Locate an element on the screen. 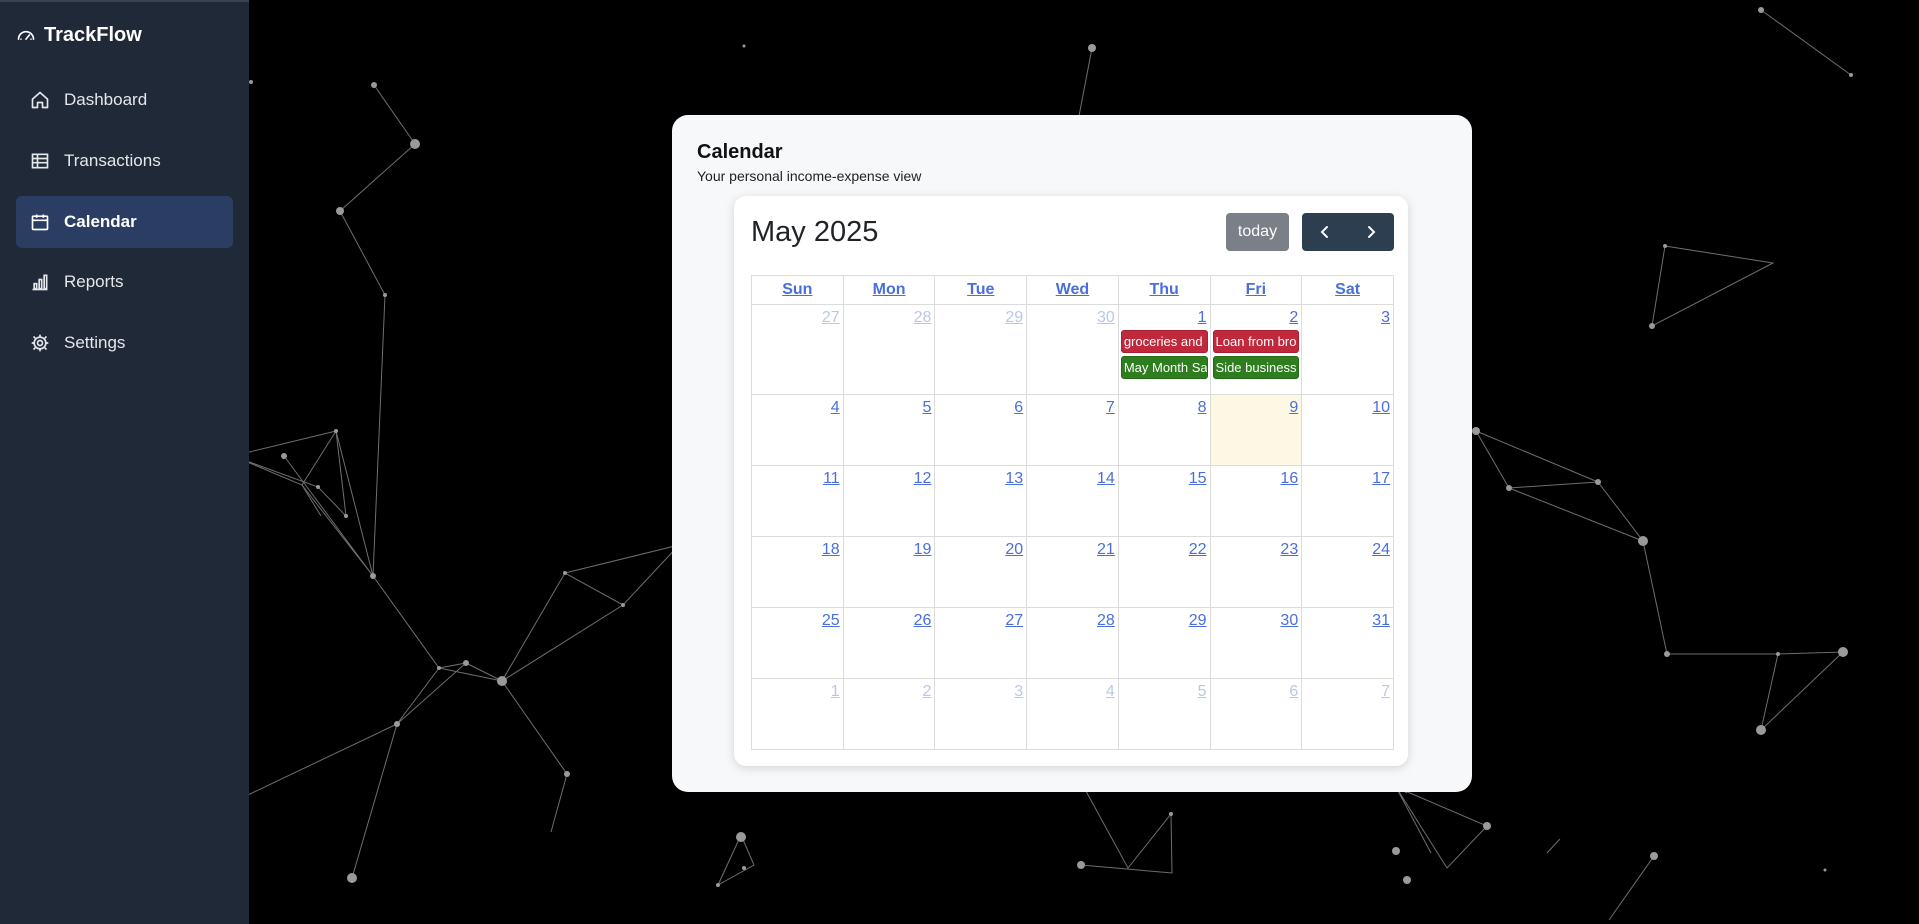 This screenshot has height=924, width=1919. day-cell: 22 is located at coordinates (1164, 572).